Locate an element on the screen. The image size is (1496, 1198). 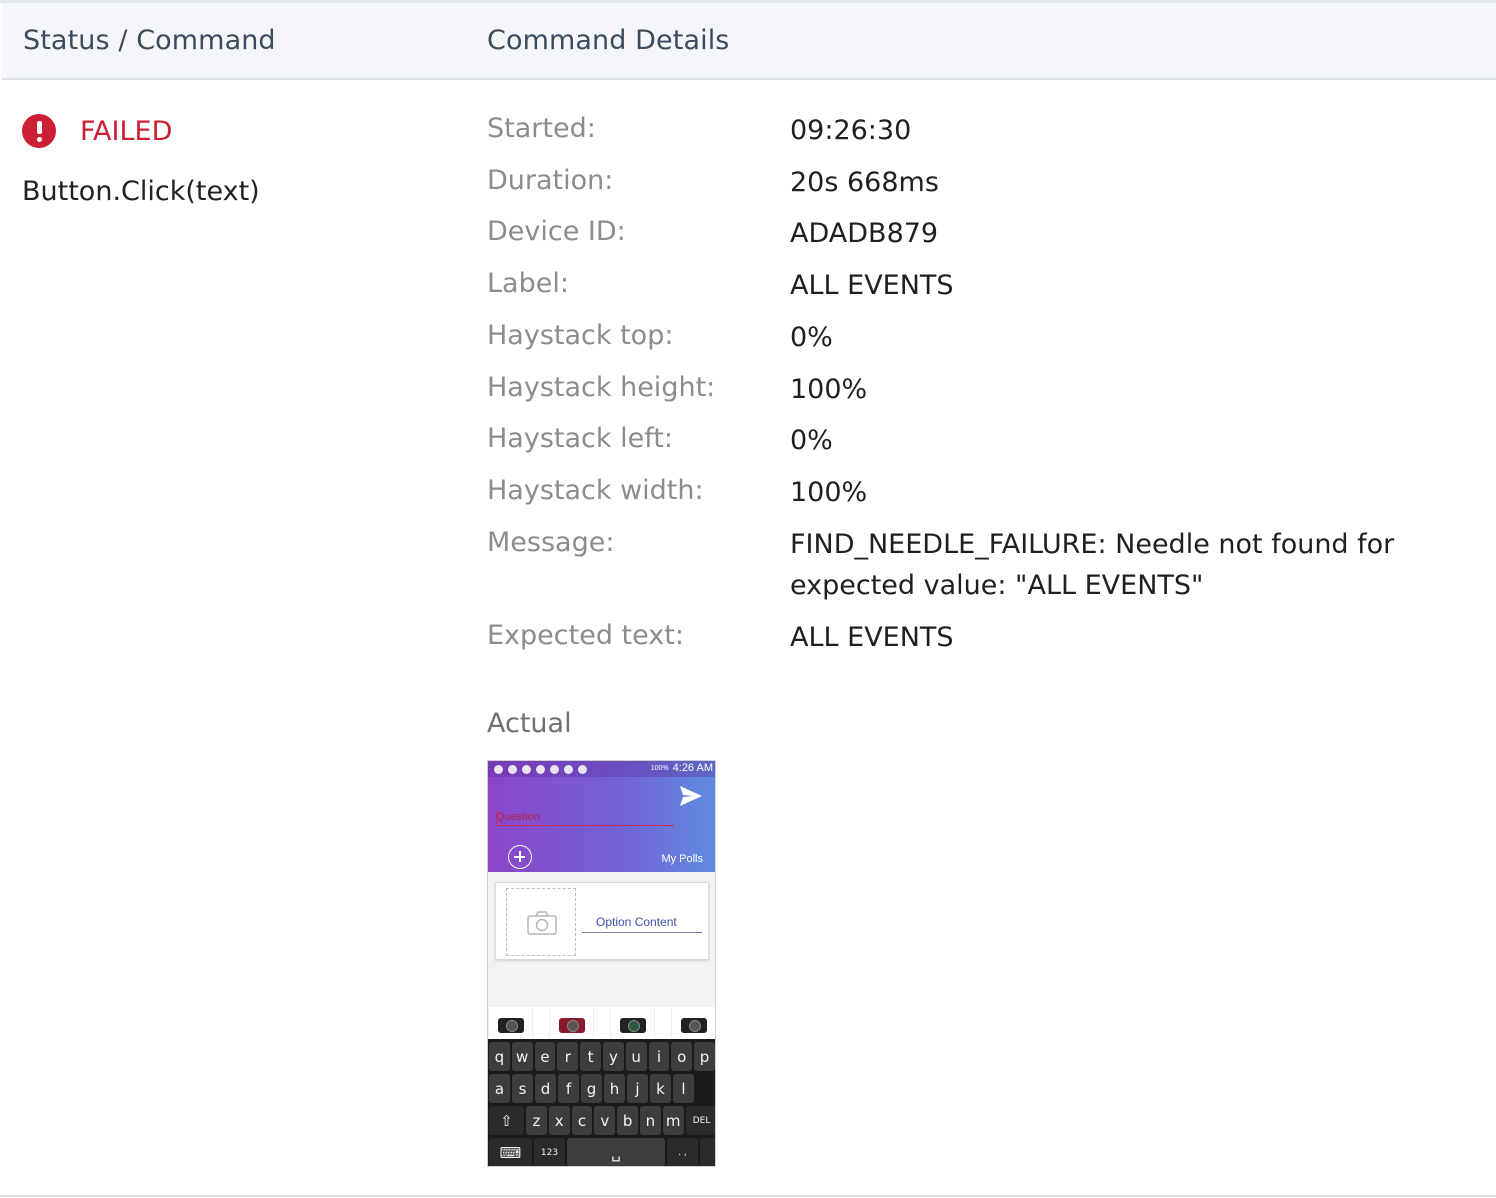
option-underline is located at coordinates (642, 932).